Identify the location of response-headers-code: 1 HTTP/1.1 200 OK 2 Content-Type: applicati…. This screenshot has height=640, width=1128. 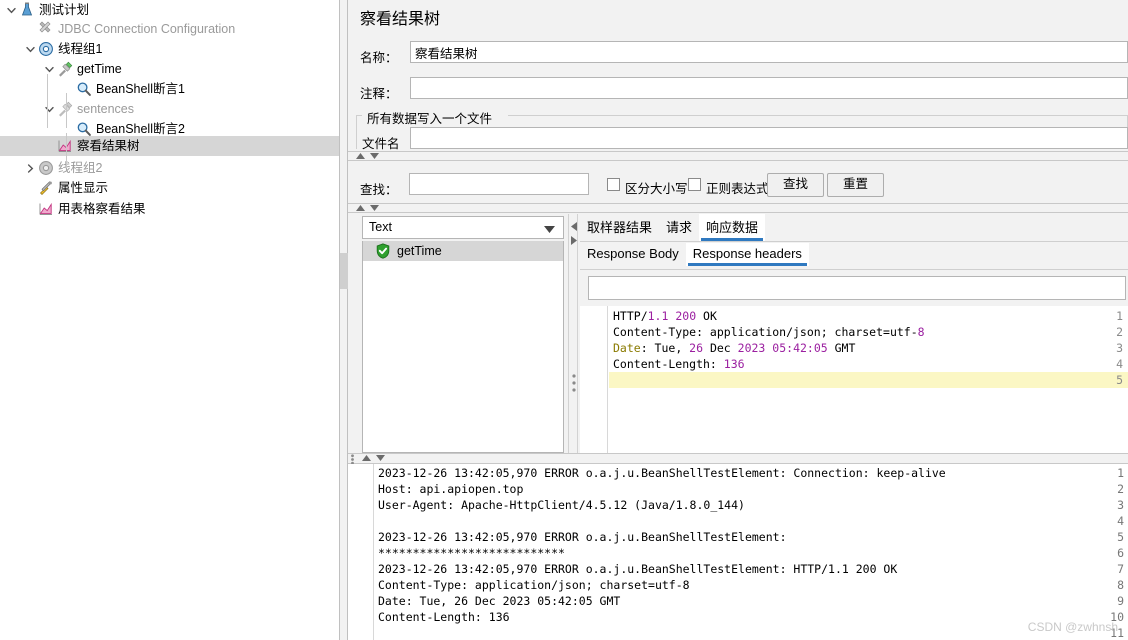
(854, 379).